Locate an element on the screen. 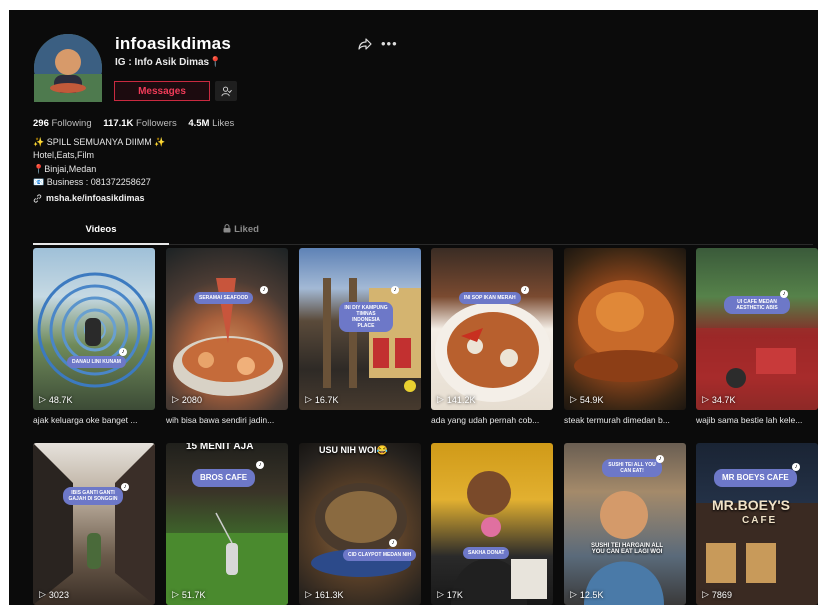 This screenshot has height=605, width=818. view-count-text: 141.2K is located at coordinates (461, 399).